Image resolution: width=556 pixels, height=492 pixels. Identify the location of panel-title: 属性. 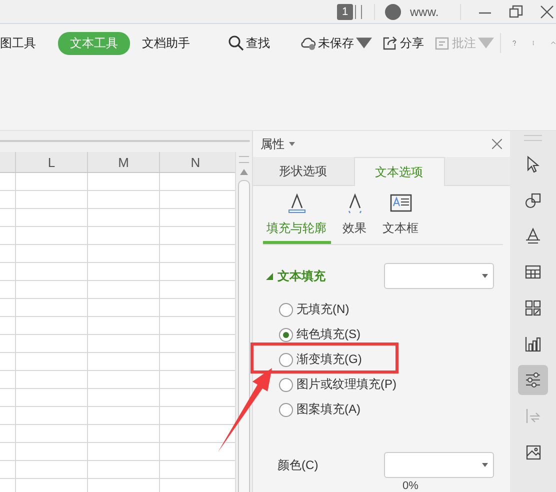
(272, 144).